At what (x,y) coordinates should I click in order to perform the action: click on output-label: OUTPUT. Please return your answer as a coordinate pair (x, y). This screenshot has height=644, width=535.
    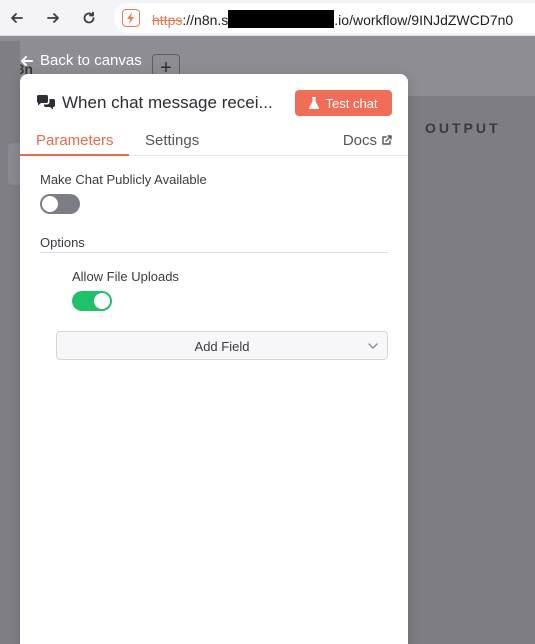
    Looking at the image, I should click on (463, 128).